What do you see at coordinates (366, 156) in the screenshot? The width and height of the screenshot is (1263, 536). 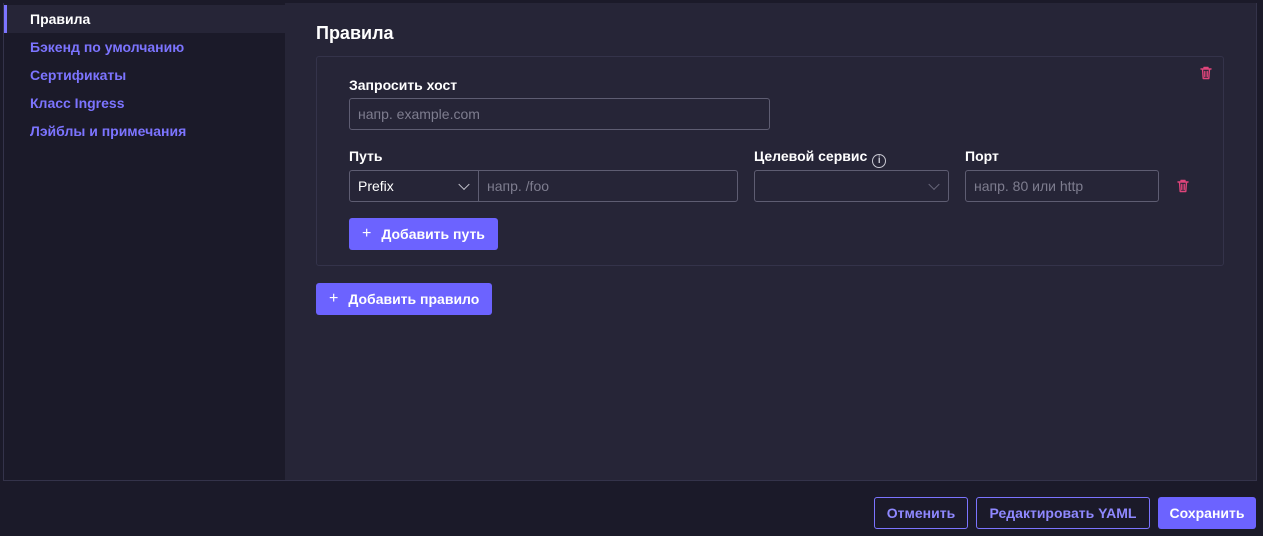 I see `path-label: Путь` at bounding box center [366, 156].